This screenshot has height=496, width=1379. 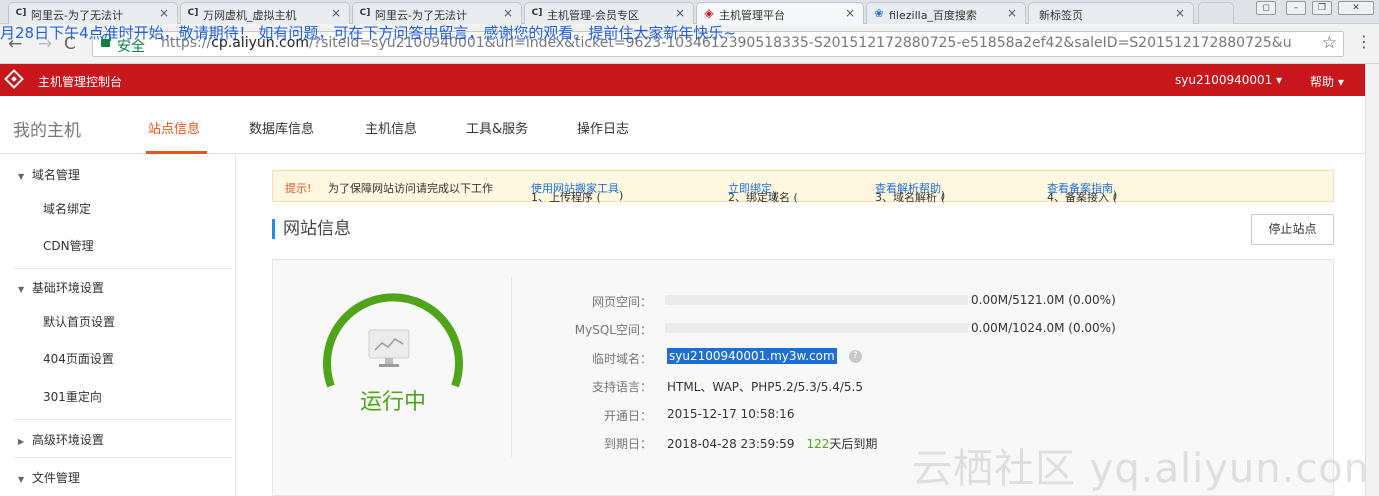 What do you see at coordinates (1111, 13) in the screenshot?
I see `browser-tab-7: 新标签页 ×` at bounding box center [1111, 13].